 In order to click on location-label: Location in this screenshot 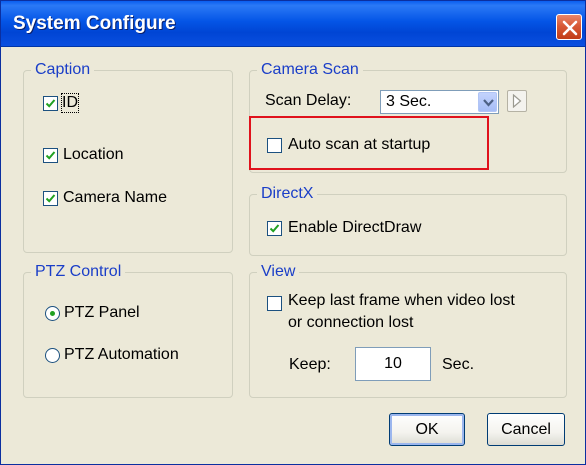, I will do `click(93, 154)`.